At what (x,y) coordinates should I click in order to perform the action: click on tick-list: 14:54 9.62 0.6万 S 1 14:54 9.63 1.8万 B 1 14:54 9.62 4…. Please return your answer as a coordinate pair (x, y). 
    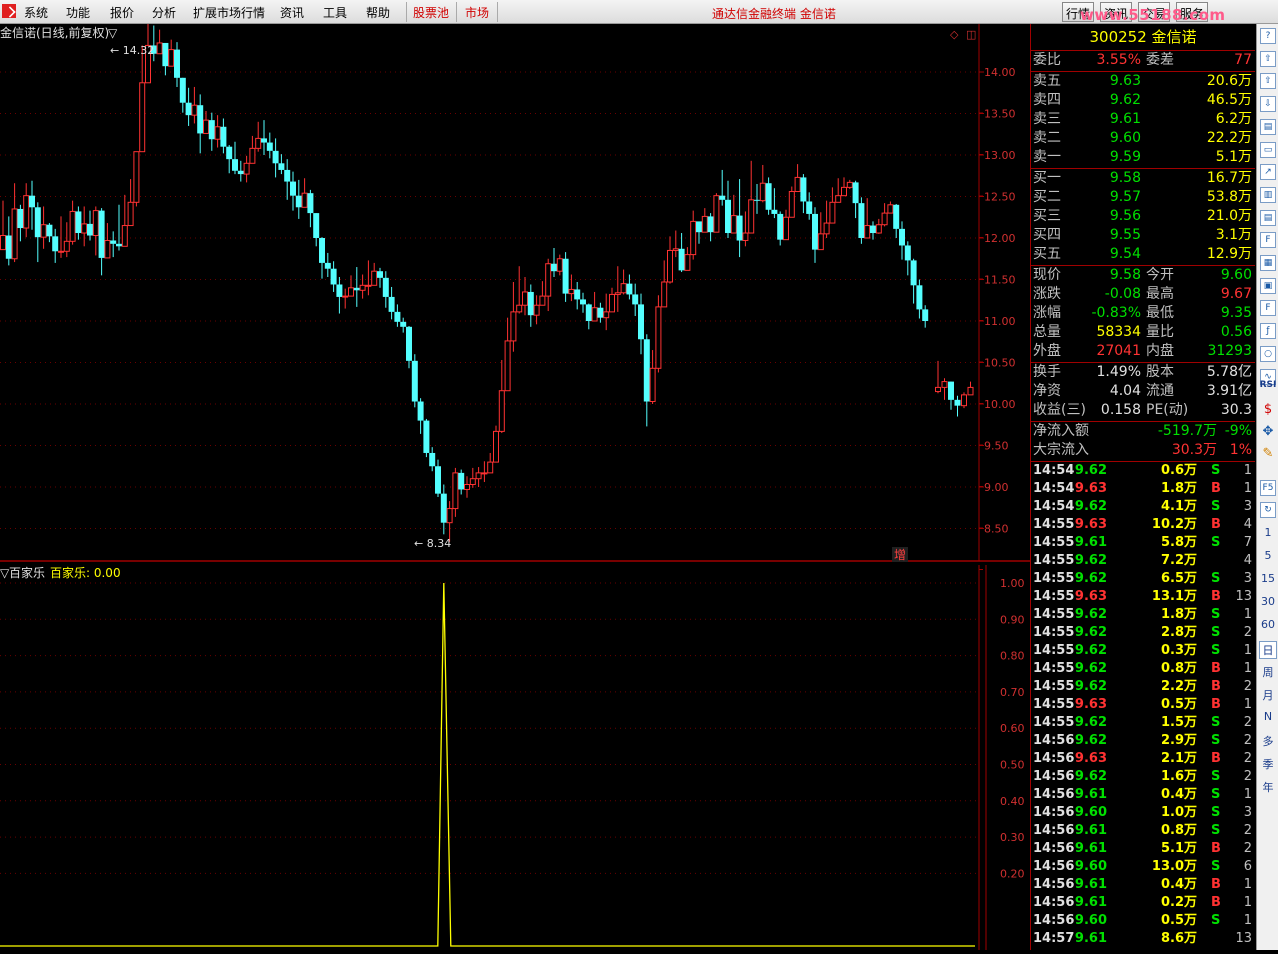
    Looking at the image, I should click on (1143, 705).